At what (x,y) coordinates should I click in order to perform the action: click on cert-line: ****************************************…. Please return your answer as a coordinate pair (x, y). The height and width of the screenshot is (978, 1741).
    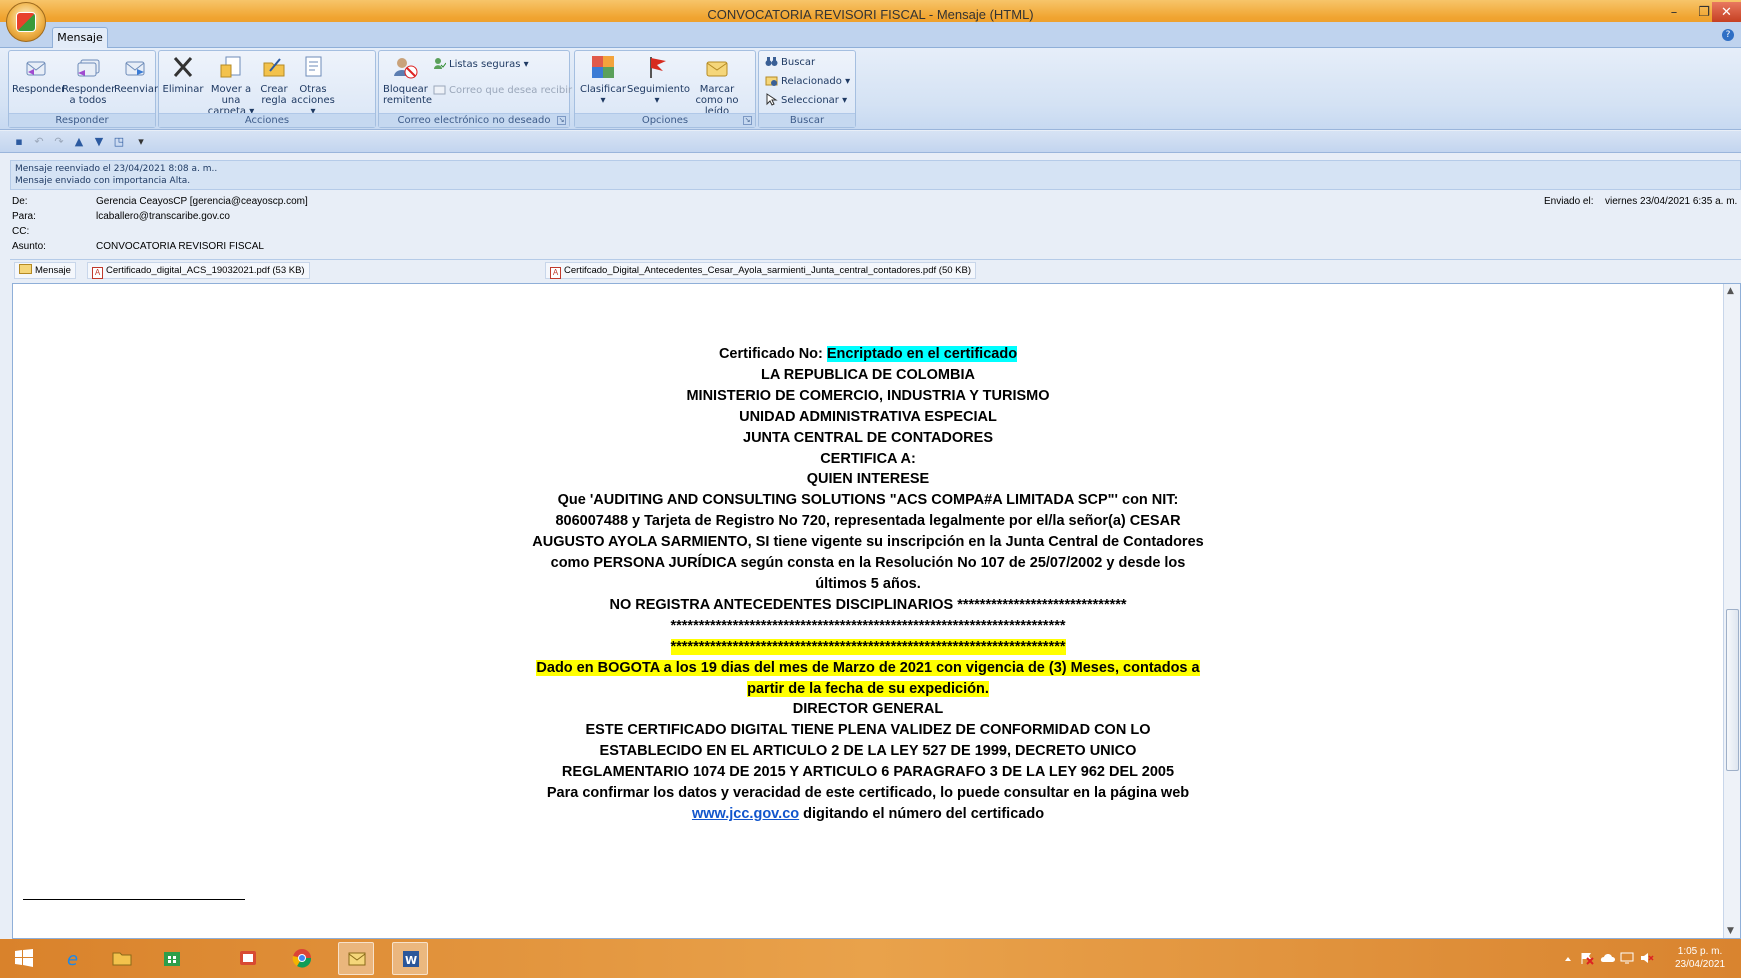
    Looking at the image, I should click on (868, 625).